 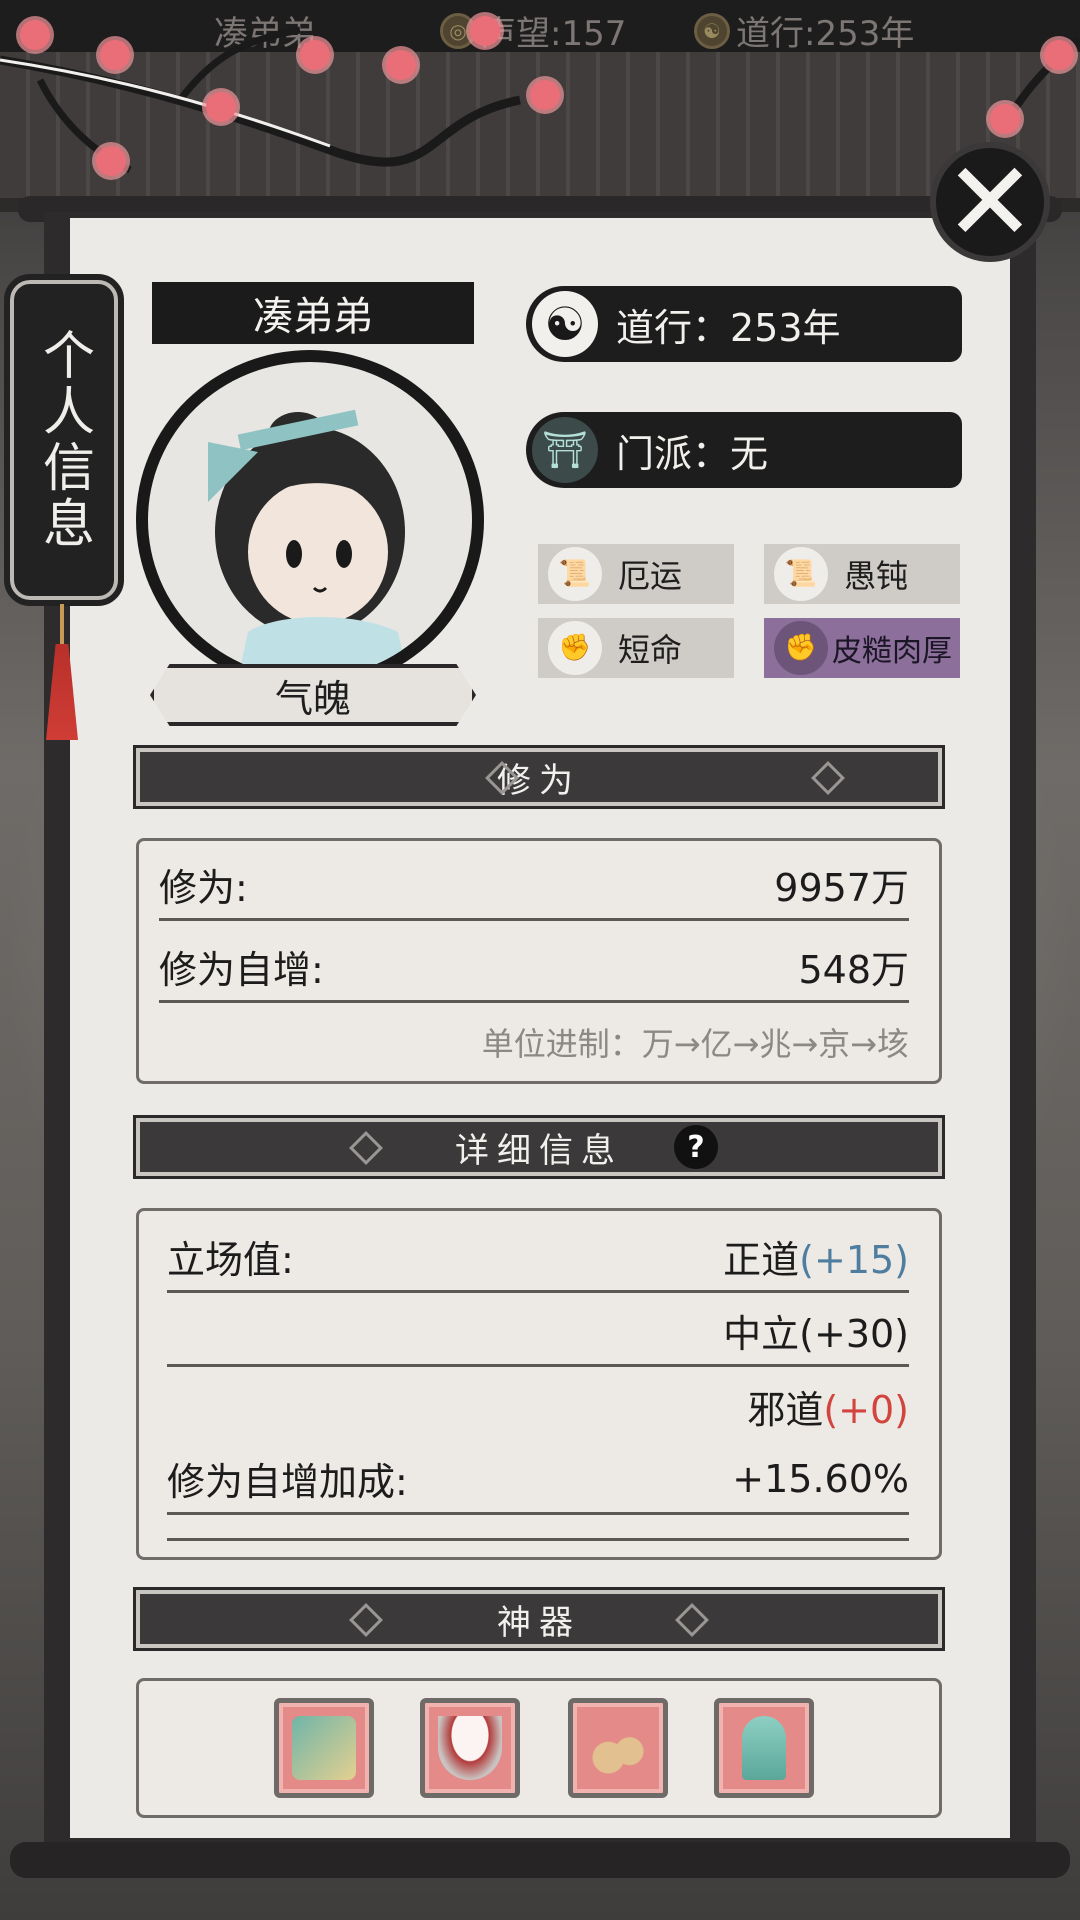 What do you see at coordinates (540, 132) in the screenshot?
I see `roof-tiles` at bounding box center [540, 132].